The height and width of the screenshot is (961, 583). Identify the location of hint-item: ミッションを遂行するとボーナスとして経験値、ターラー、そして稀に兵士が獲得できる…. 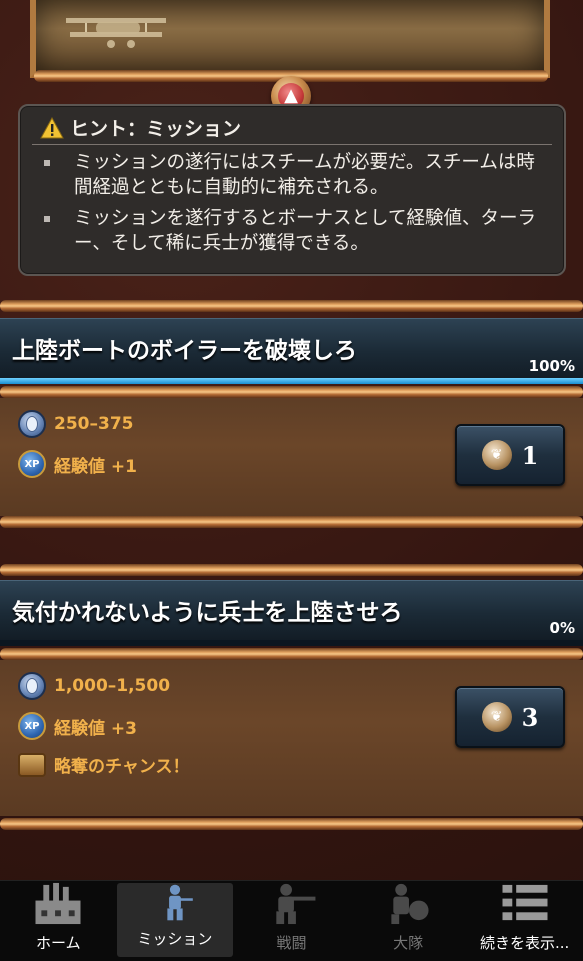
(295, 231).